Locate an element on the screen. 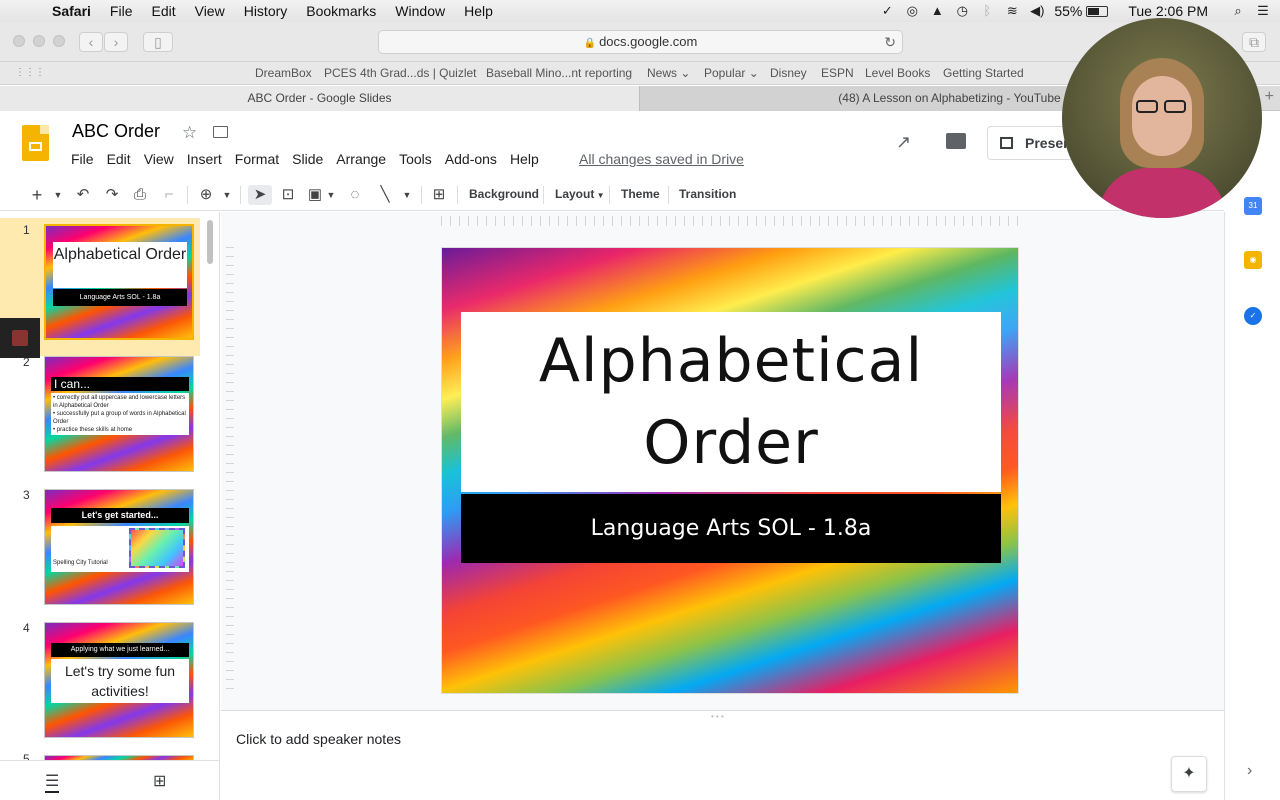 The height and width of the screenshot is (800, 1280). image-icon: ▣ is located at coordinates (315, 195).